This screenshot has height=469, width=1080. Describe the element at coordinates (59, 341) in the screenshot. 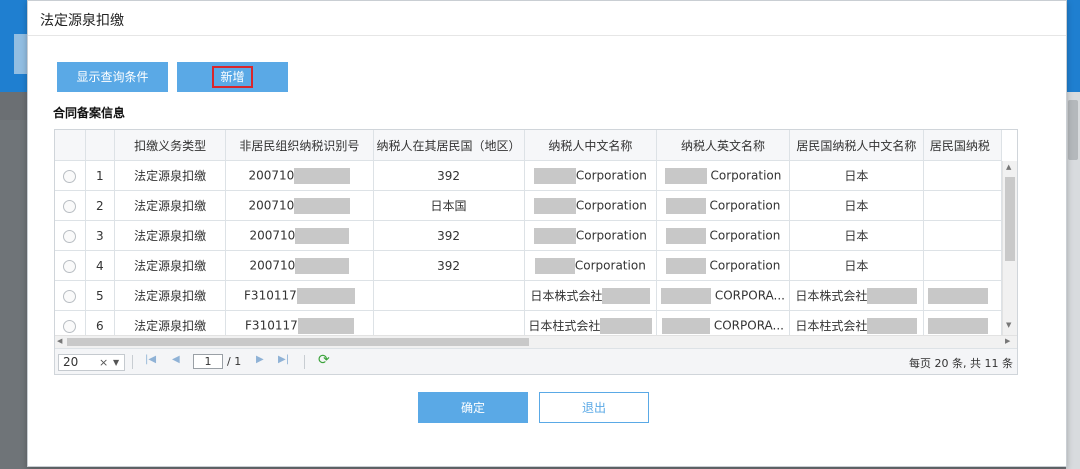

I see `scroll-left-icon: ◀` at that location.